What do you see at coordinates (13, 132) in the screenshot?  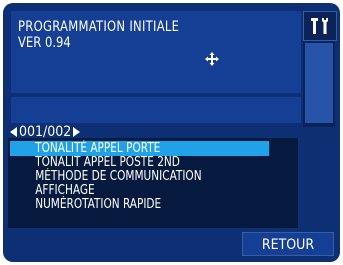 I see `page-prev-icon` at bounding box center [13, 132].